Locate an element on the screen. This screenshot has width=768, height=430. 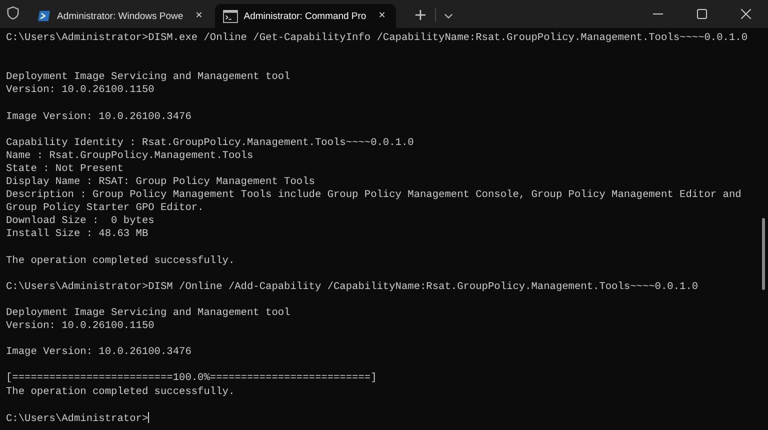
command-prompt-icon is located at coordinates (230, 16).